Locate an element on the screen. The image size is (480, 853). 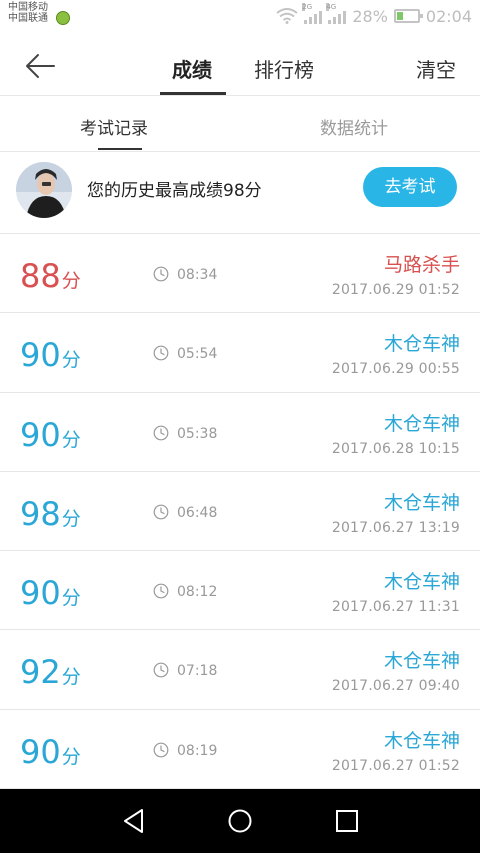
clock-time: 02:04 is located at coordinates (448, 16).